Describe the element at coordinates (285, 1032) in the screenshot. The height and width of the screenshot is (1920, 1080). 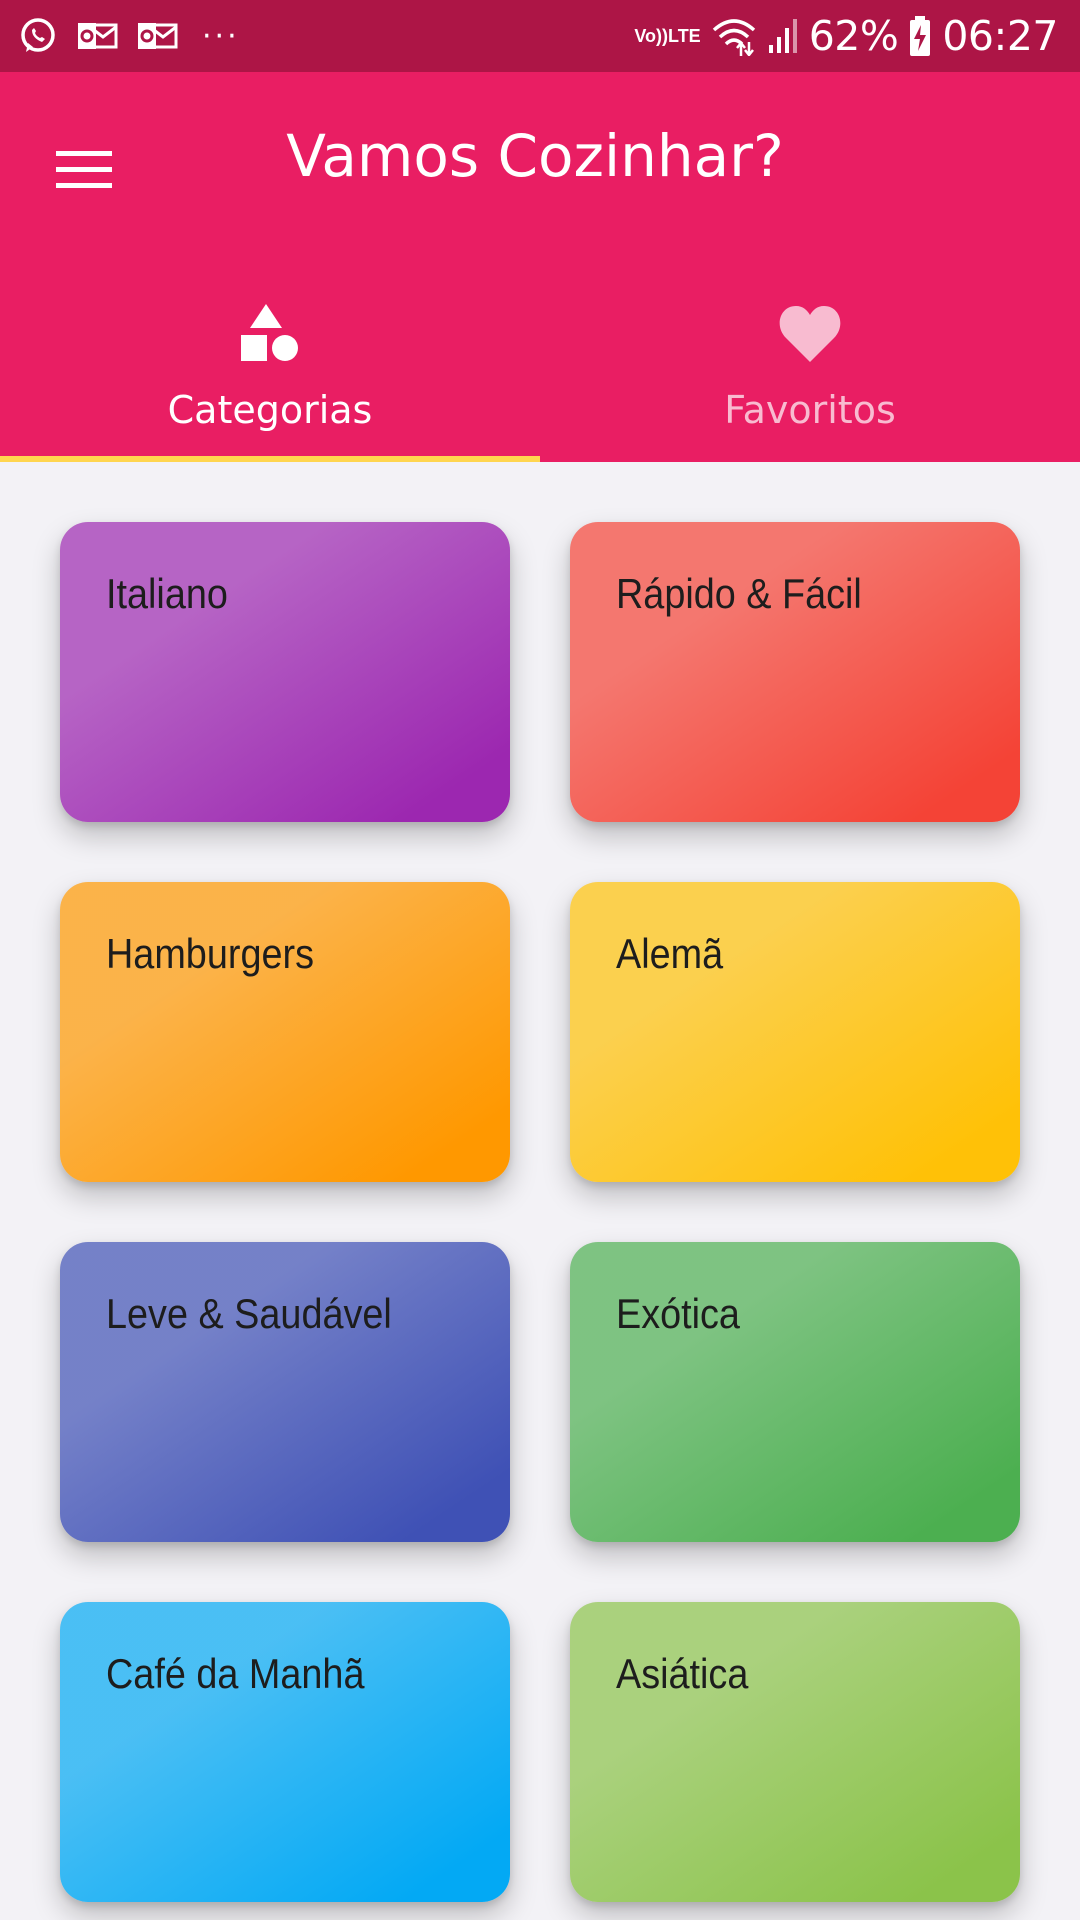
I see `category-card-hamburgers: Hamburgers` at that location.